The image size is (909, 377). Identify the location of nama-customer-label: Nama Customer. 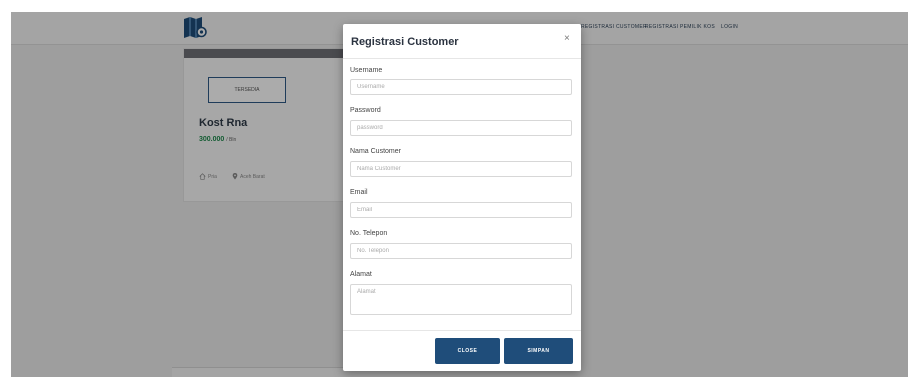
(375, 151).